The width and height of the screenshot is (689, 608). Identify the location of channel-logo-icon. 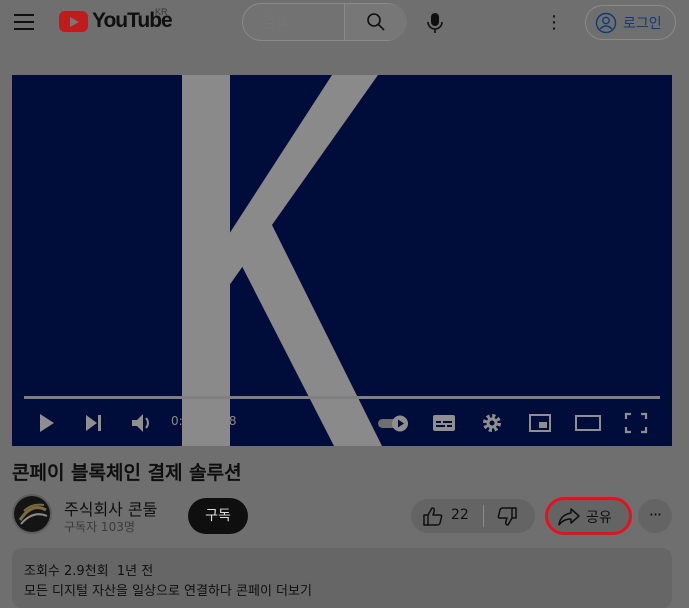
(32, 514).